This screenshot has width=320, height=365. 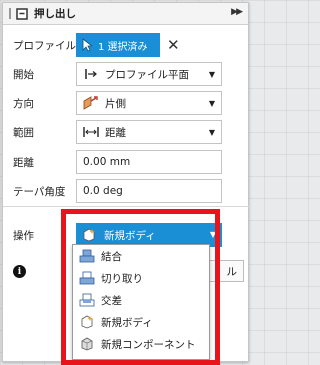 I want to click on menu-item-label: 切り取り, so click(x=122, y=278).